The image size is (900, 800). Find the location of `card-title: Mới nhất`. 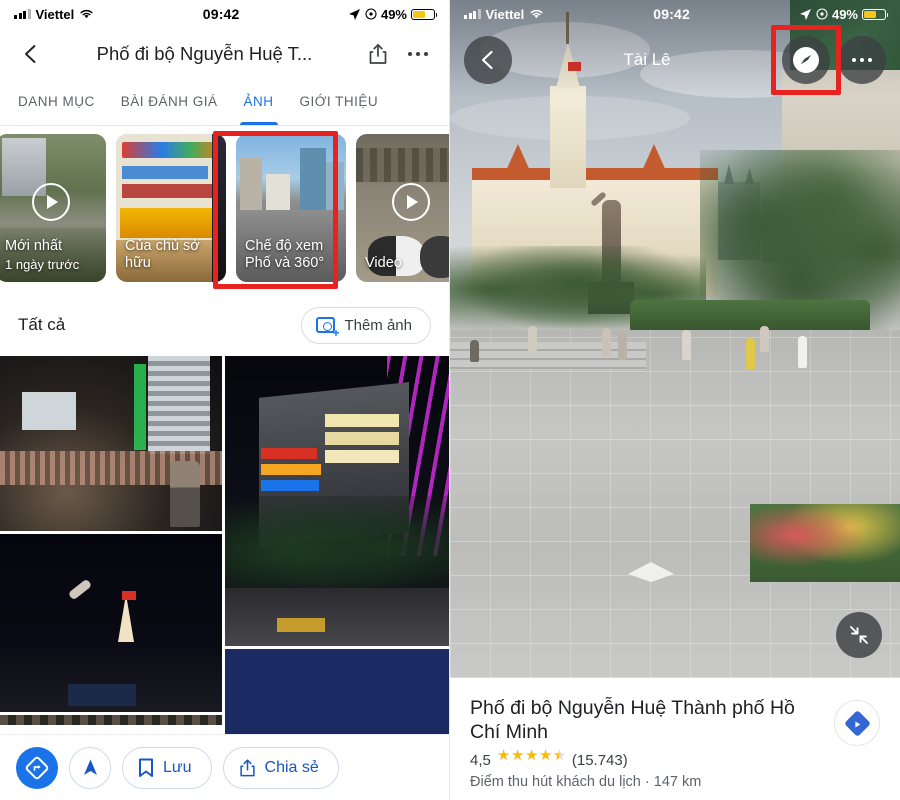

card-title: Mới nhất is located at coordinates (34, 245).